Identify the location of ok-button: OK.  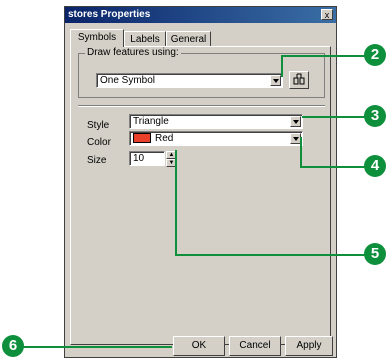
(199, 346).